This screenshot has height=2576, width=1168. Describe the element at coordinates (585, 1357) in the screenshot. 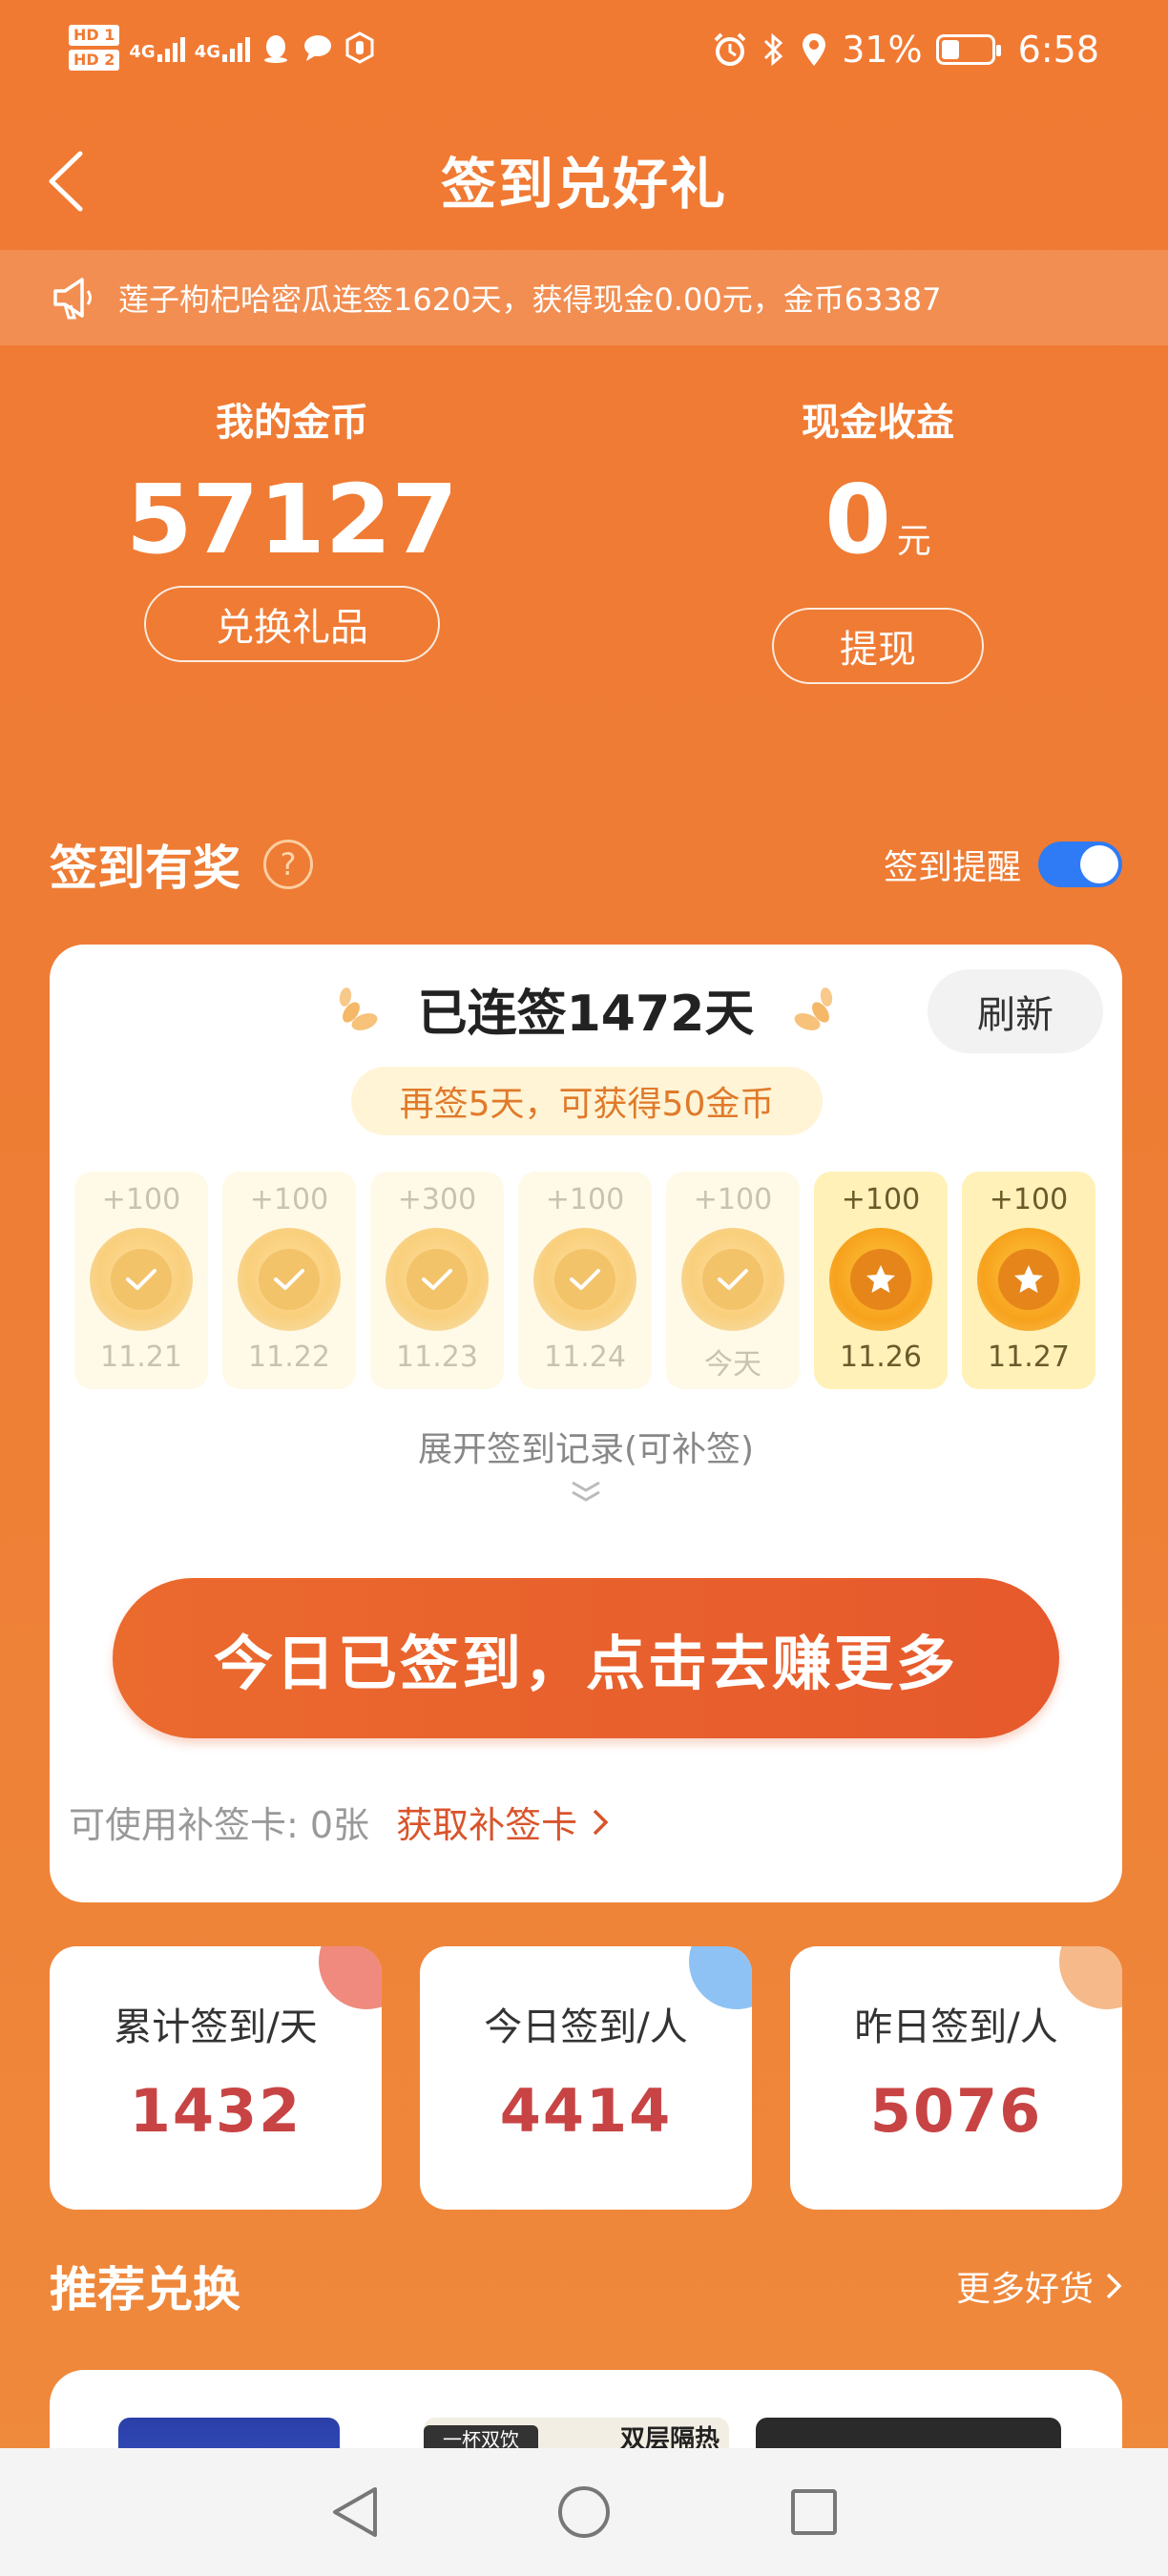

I see `day-date: 11.24` at that location.